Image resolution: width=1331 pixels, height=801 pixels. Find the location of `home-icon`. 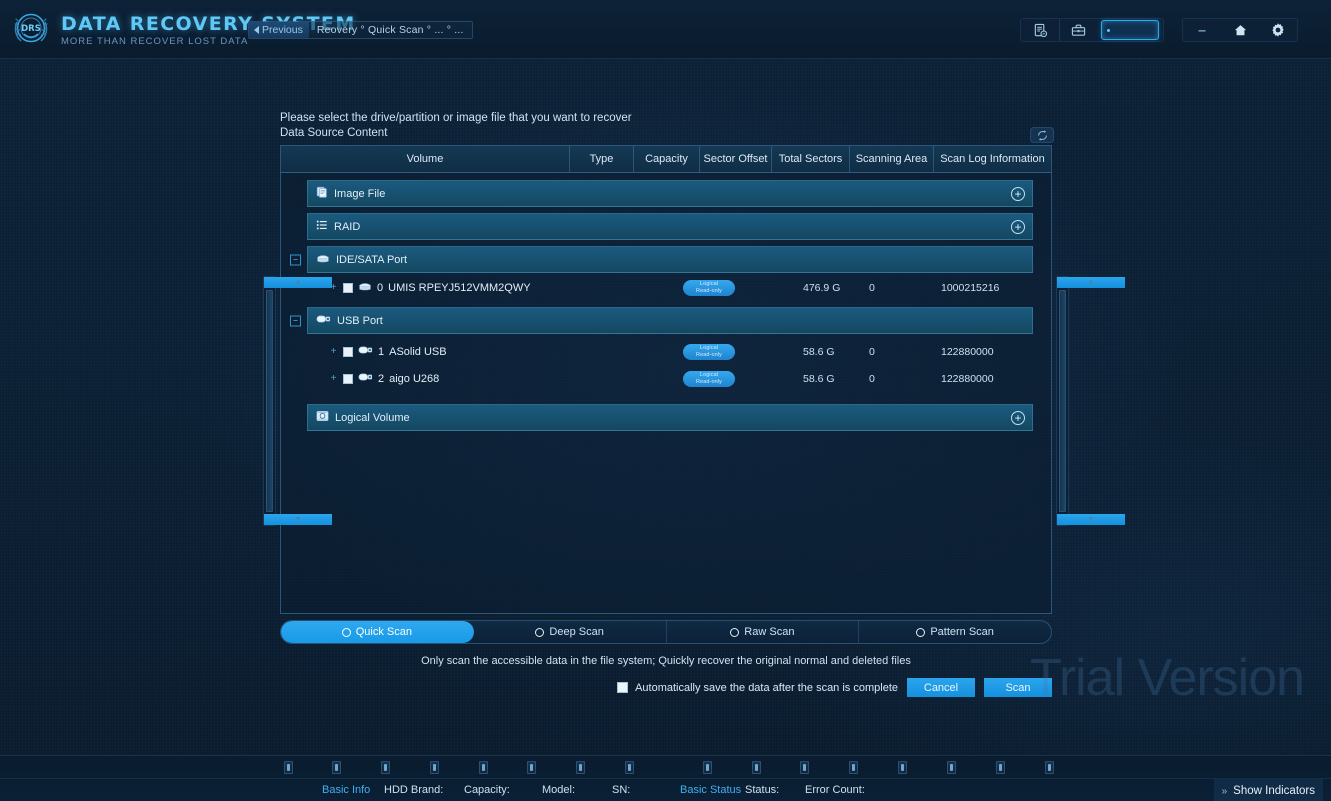

home-icon is located at coordinates (1240, 30).